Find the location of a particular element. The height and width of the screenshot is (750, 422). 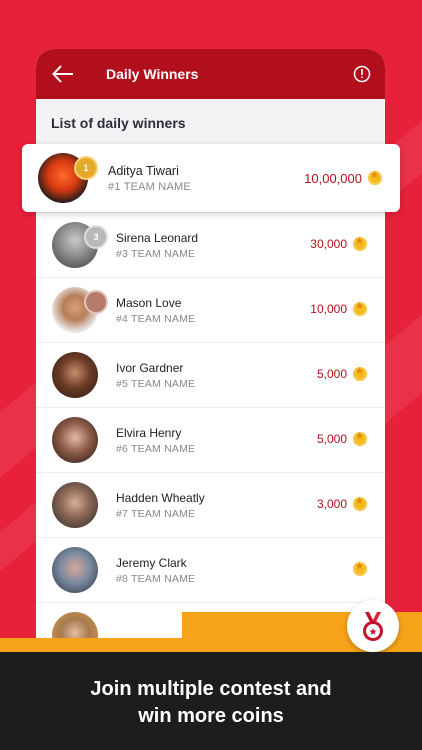

list-title: List of daily winners is located at coordinates (118, 122).